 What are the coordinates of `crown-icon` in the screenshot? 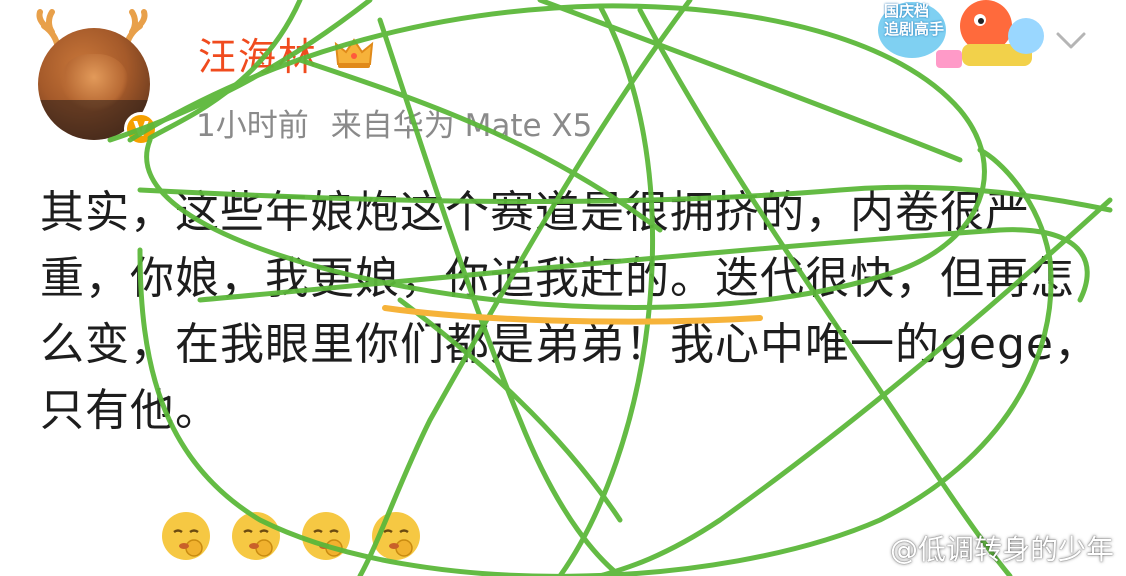 It's located at (354, 53).